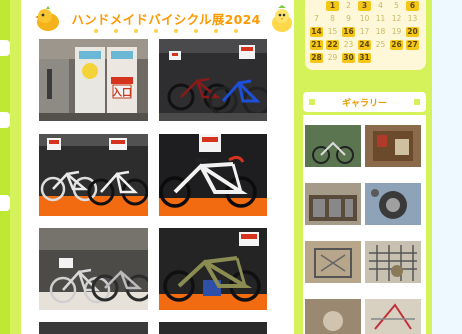 The width and height of the screenshot is (462, 334). I want to click on gallery-header: ギャラリー, so click(364, 102).